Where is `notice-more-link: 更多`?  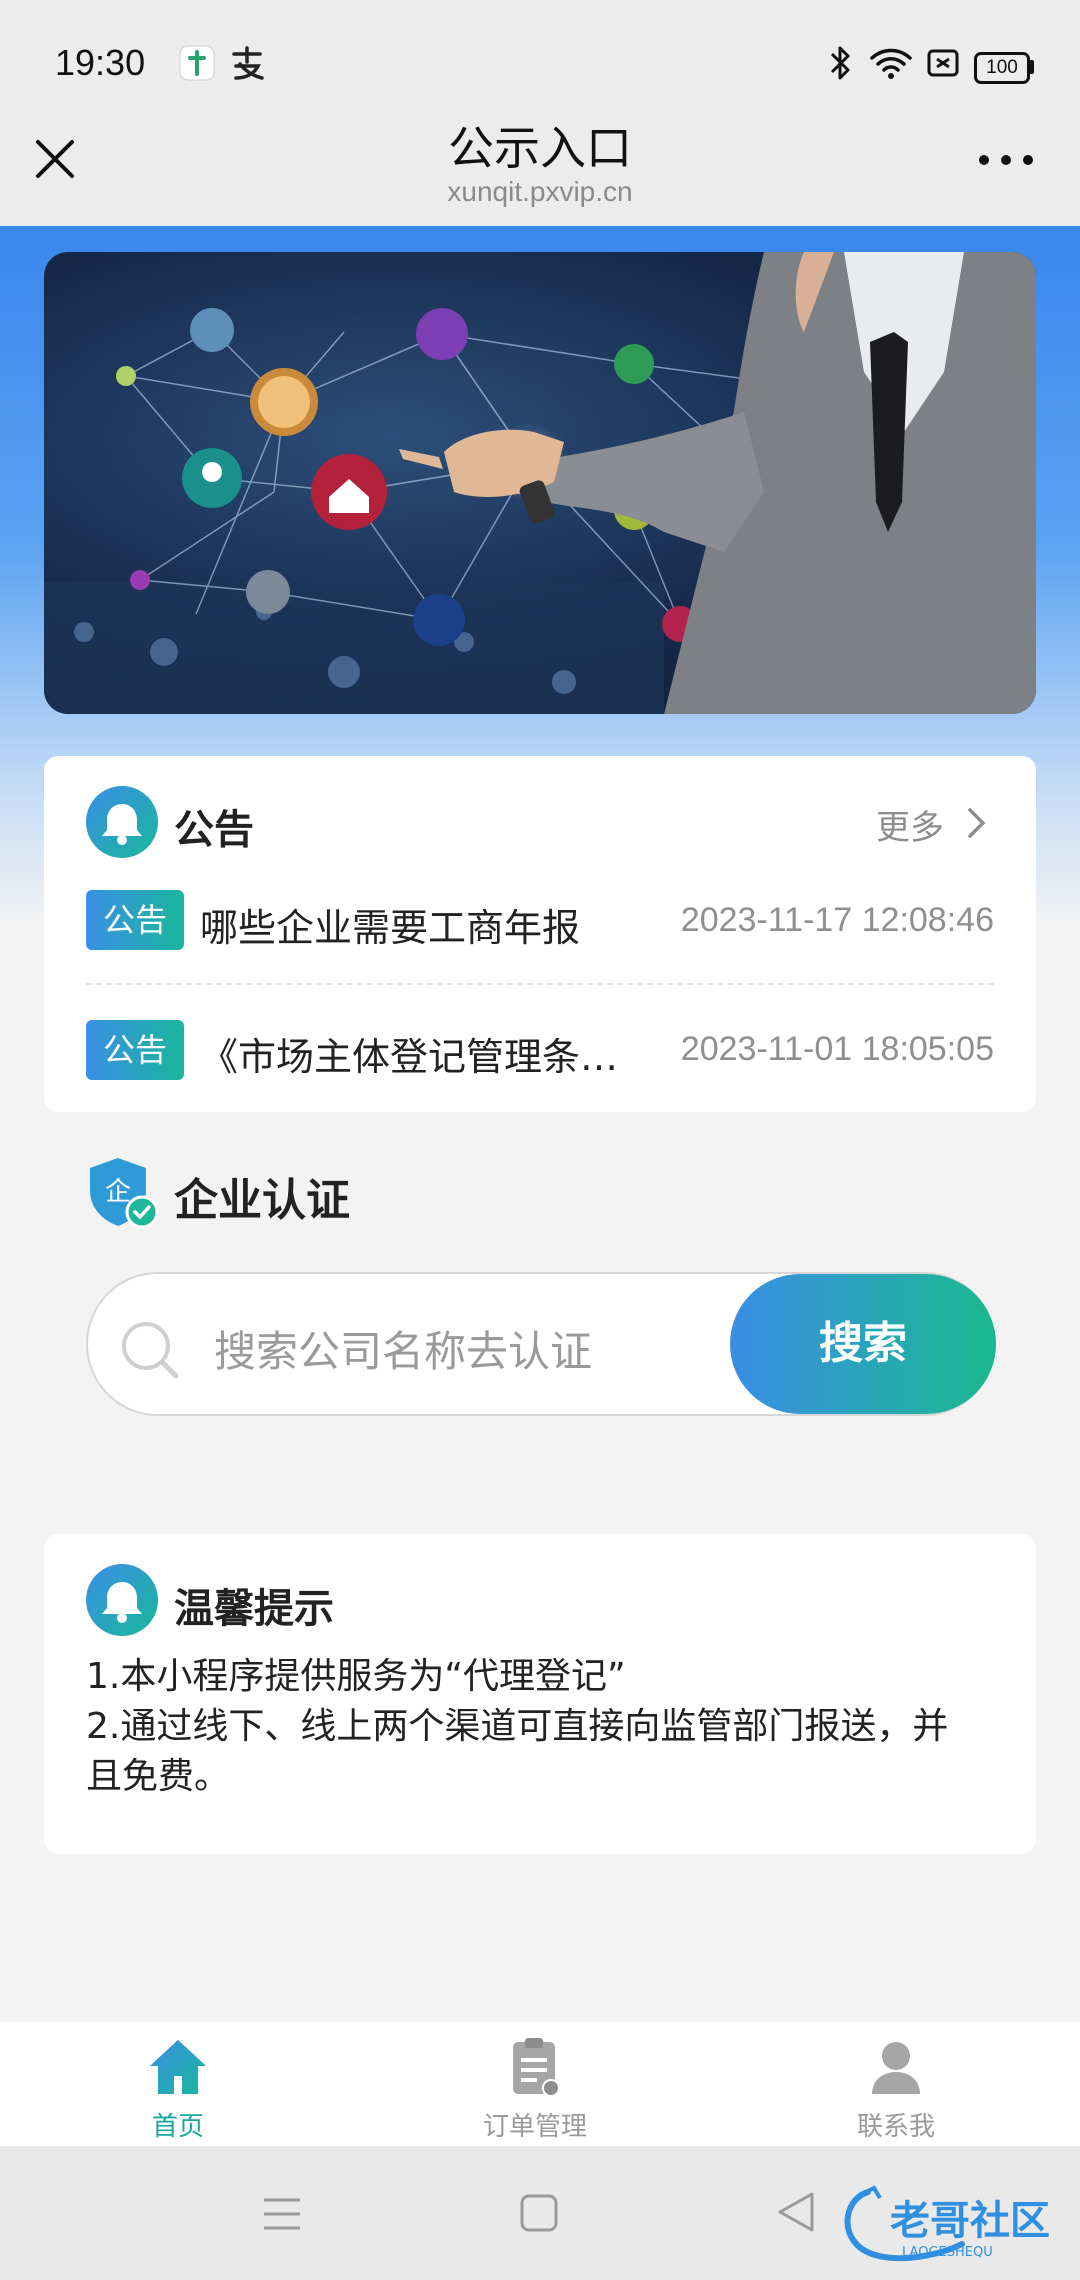 notice-more-link: 更多 is located at coordinates (910, 824).